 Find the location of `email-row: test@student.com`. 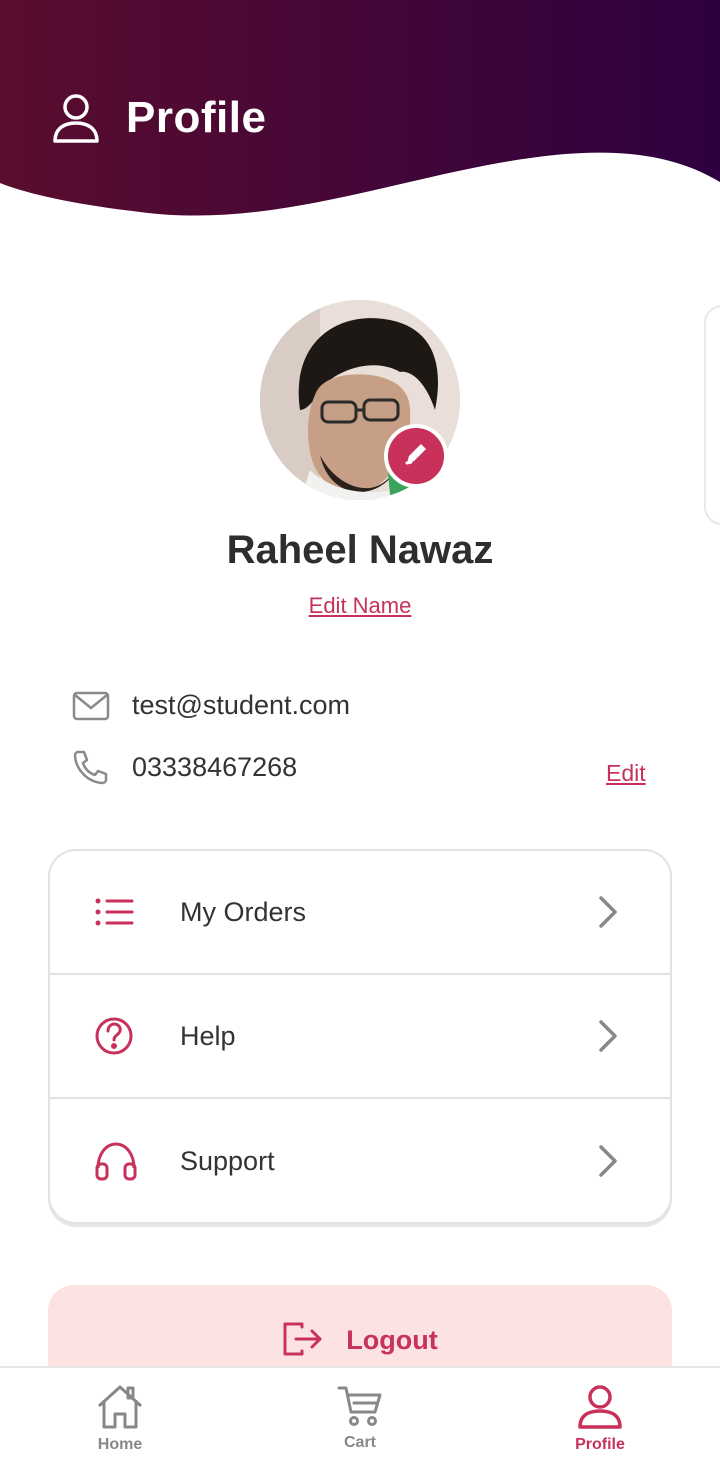

email-row: test@student.com is located at coordinates (211, 705).